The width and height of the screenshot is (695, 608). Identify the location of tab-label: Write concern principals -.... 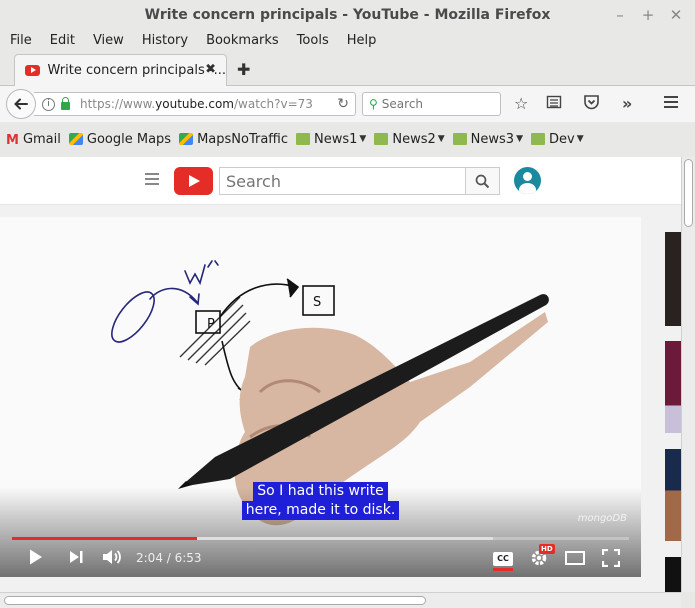
(136, 70).